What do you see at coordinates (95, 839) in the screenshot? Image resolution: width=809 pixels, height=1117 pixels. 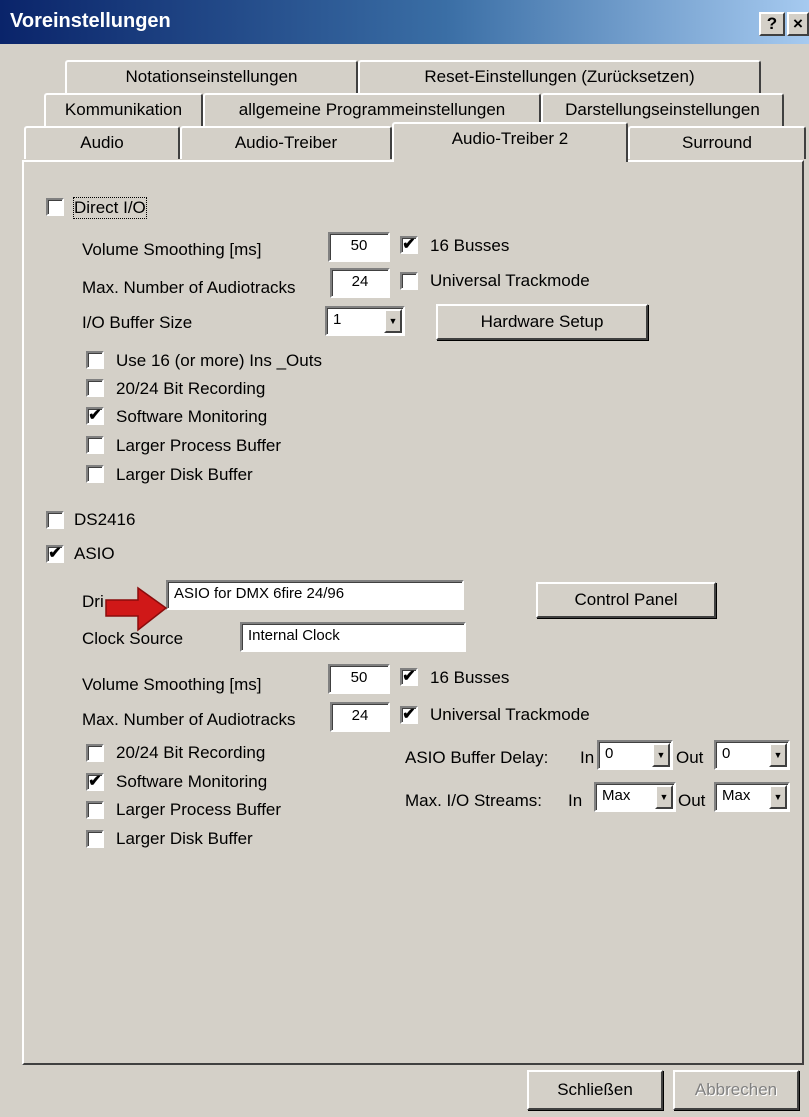 I see `asio-larger-disk-buffer-checkbox` at bounding box center [95, 839].